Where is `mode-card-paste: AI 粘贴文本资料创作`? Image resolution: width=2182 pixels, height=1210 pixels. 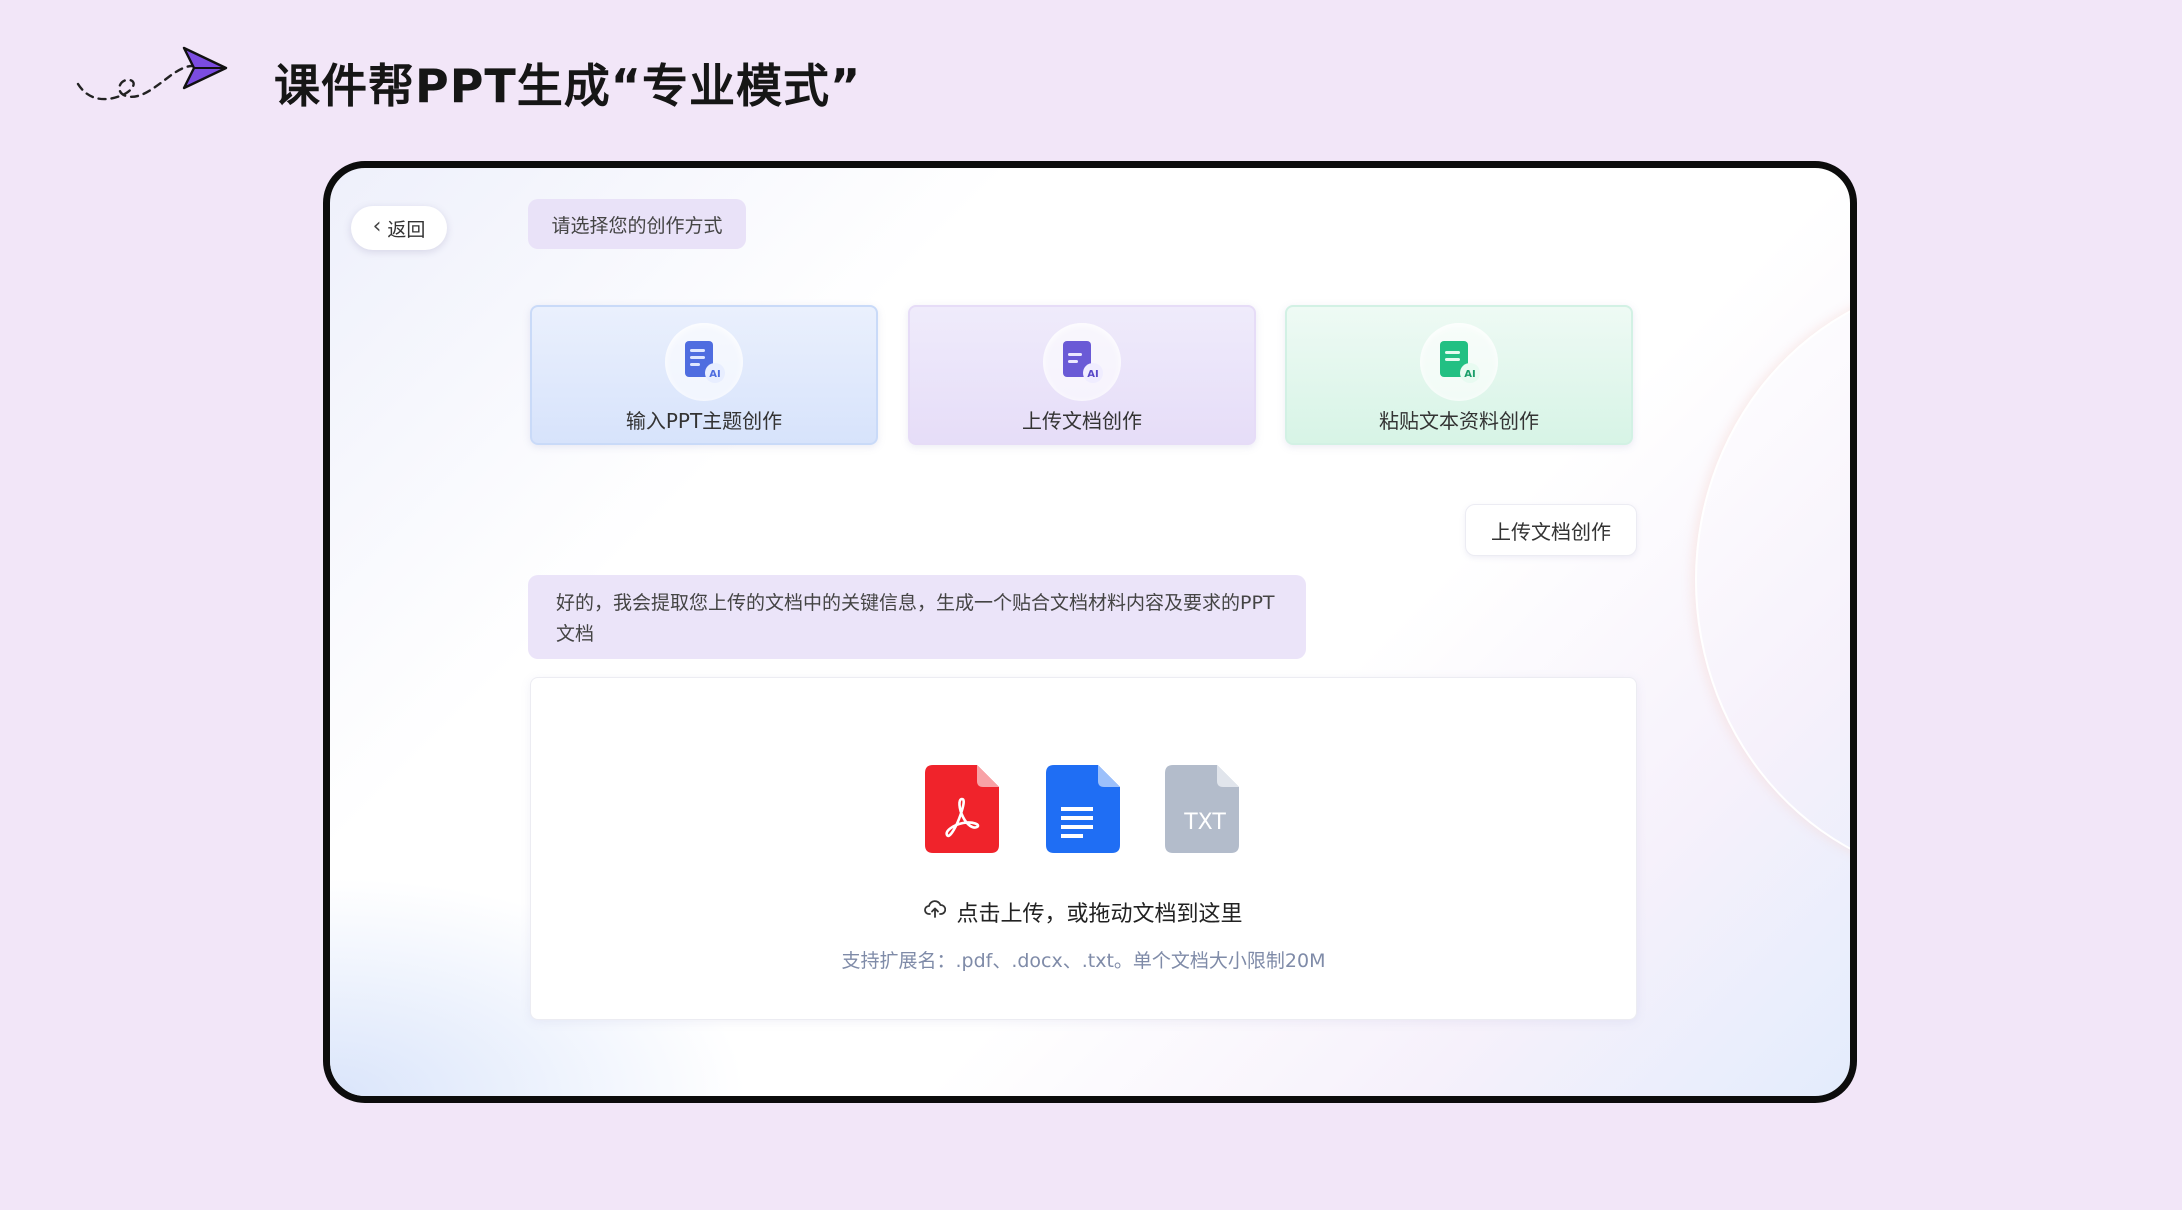 mode-card-paste: AI 粘贴文本资料创作 is located at coordinates (1459, 375).